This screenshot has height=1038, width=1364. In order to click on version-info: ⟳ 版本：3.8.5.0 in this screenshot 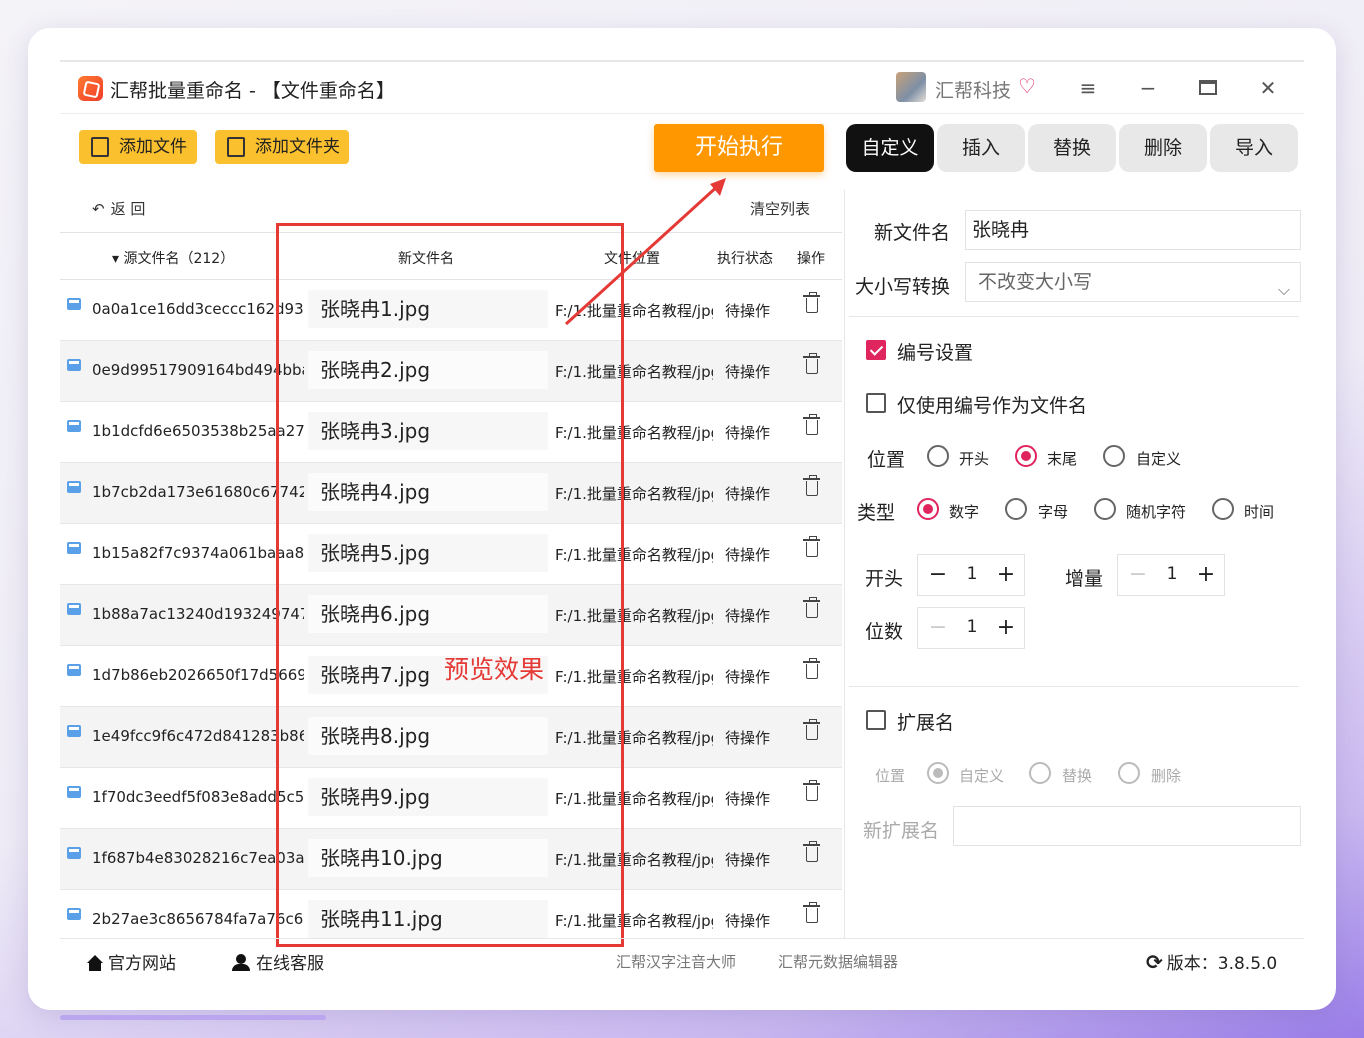, I will do `click(1211, 961)`.